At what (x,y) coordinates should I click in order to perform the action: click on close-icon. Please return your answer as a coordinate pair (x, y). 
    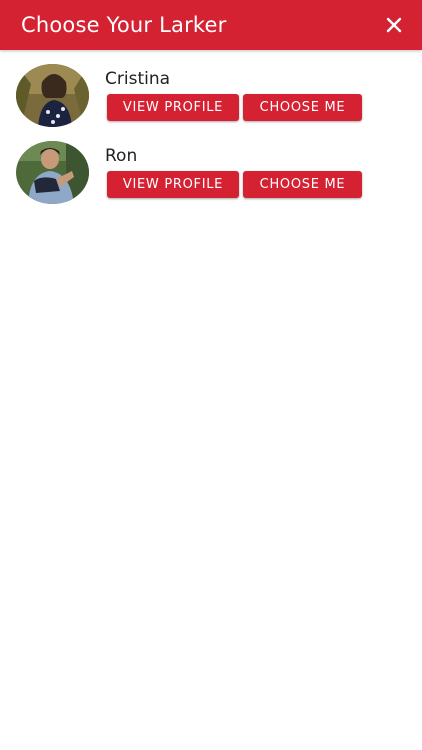
    Looking at the image, I should click on (394, 25).